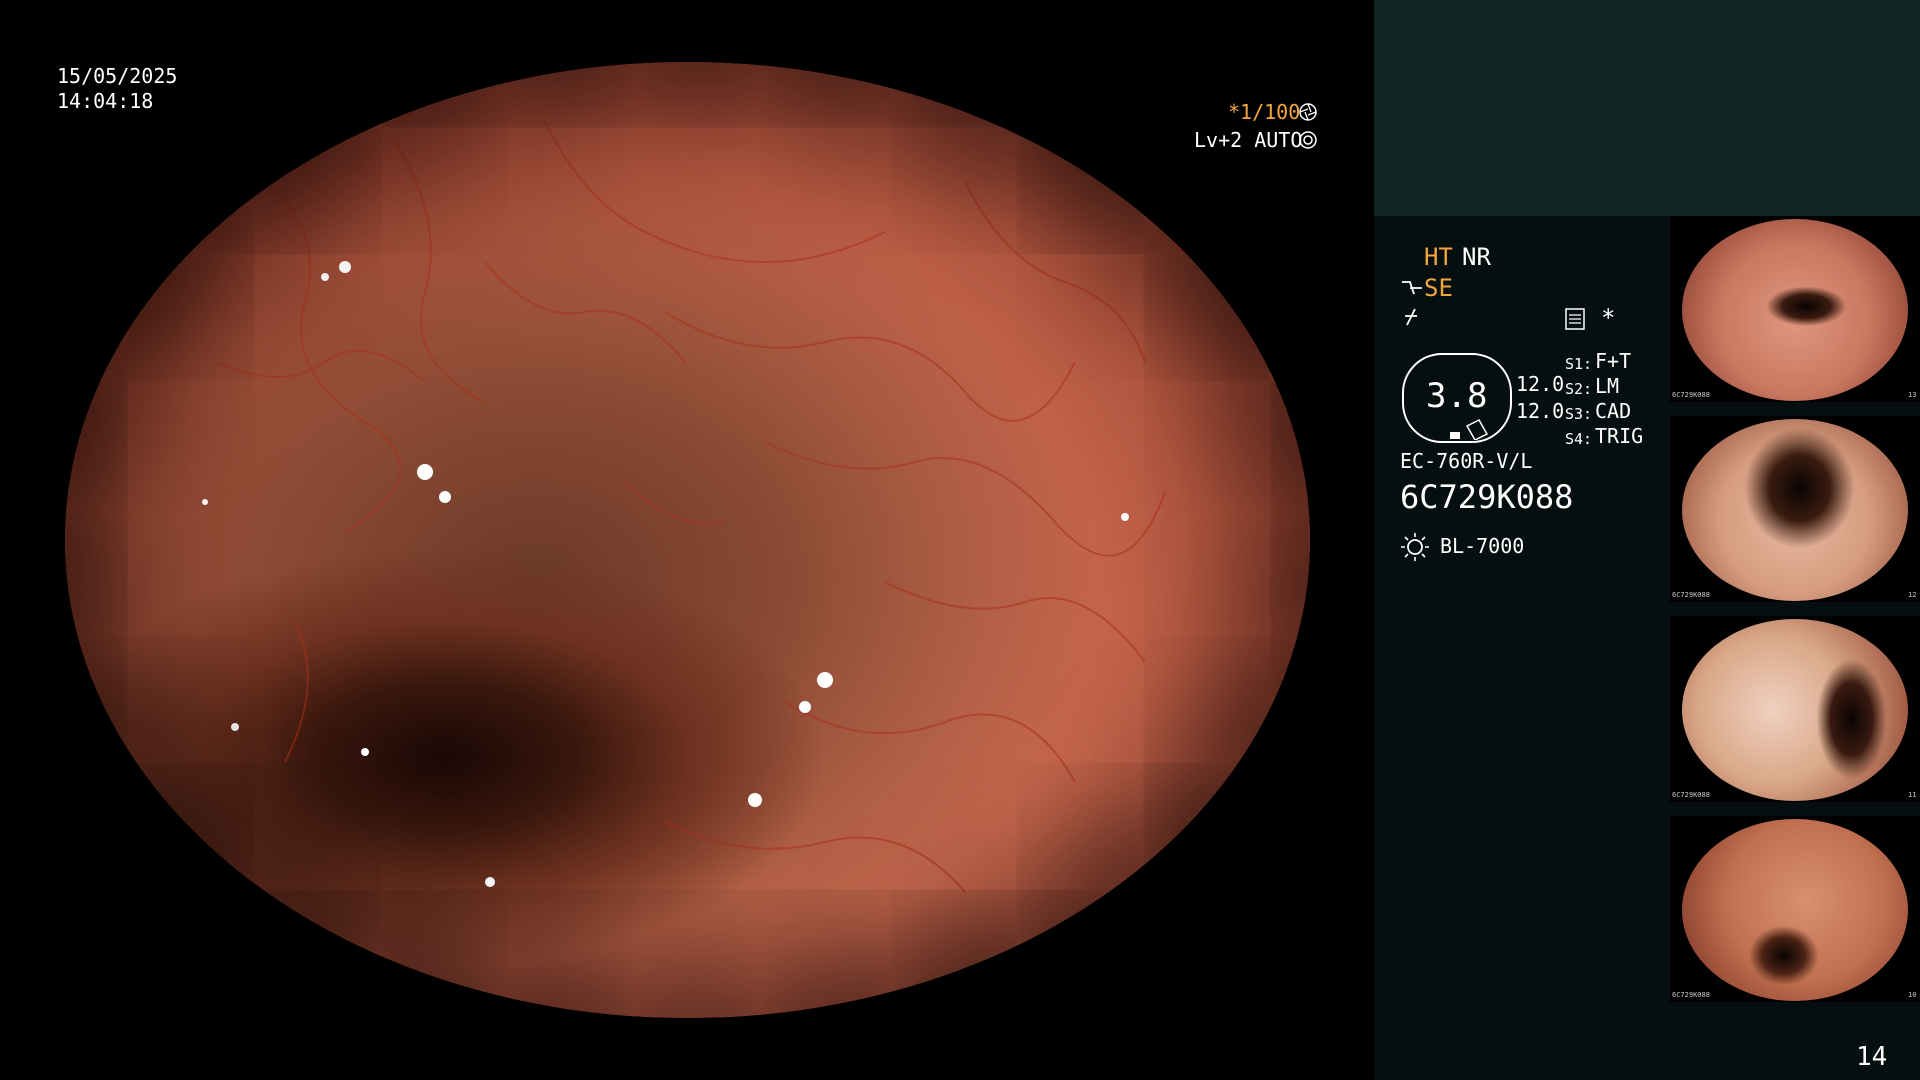 The width and height of the screenshot is (1920, 1080). What do you see at coordinates (1619, 436) in the screenshot?
I see `s4-value: TRIG` at bounding box center [1619, 436].